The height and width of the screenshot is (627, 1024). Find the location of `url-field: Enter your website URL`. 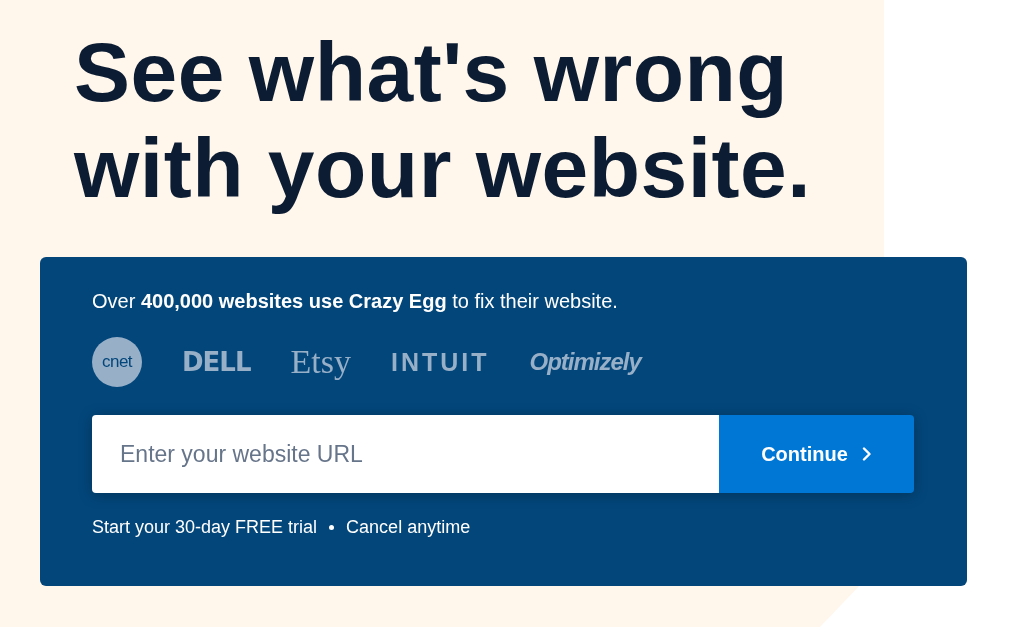

url-field: Enter your website URL is located at coordinates (405, 454).